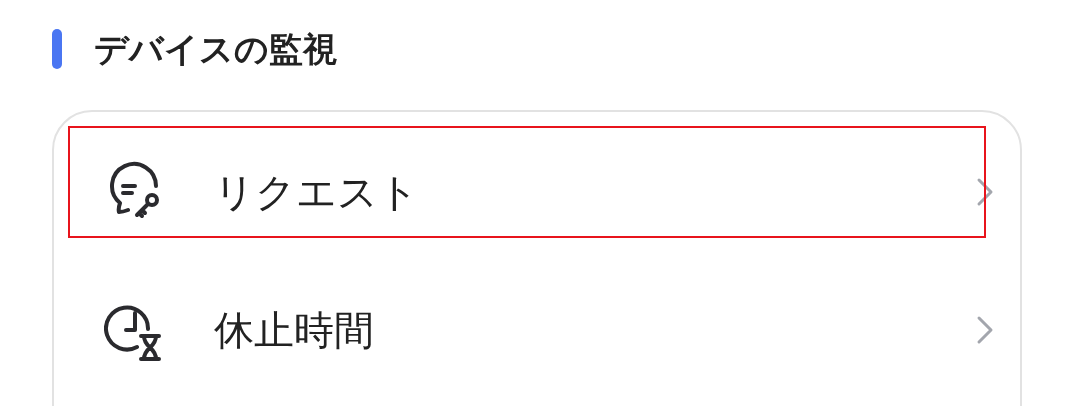 The image size is (1078, 406). Describe the element at coordinates (316, 192) in the screenshot. I see `item-label: リクエスト` at that location.